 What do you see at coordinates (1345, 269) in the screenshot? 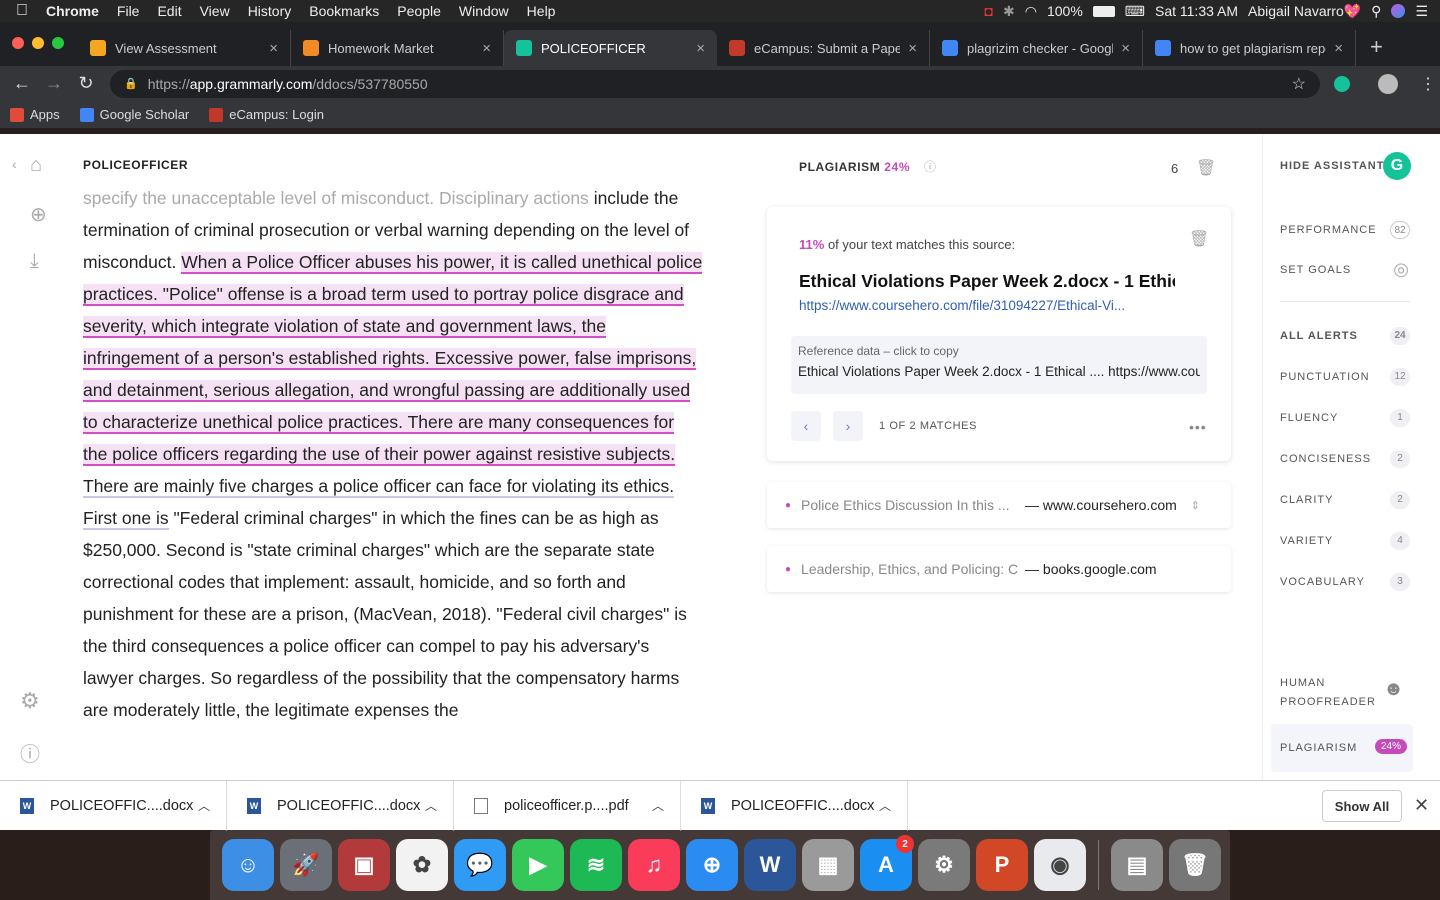
I see `set-goals-item: SET GOALS ◎` at bounding box center [1345, 269].